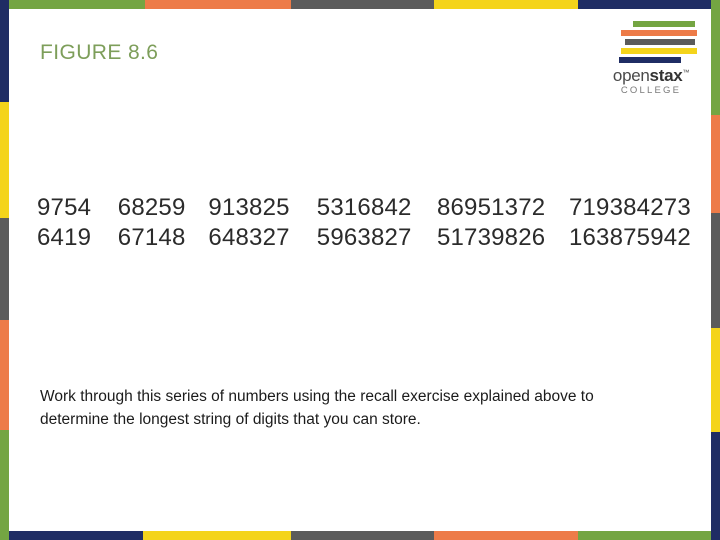  What do you see at coordinates (151, 237) in the screenshot?
I see `number-cell: 67148` at bounding box center [151, 237].